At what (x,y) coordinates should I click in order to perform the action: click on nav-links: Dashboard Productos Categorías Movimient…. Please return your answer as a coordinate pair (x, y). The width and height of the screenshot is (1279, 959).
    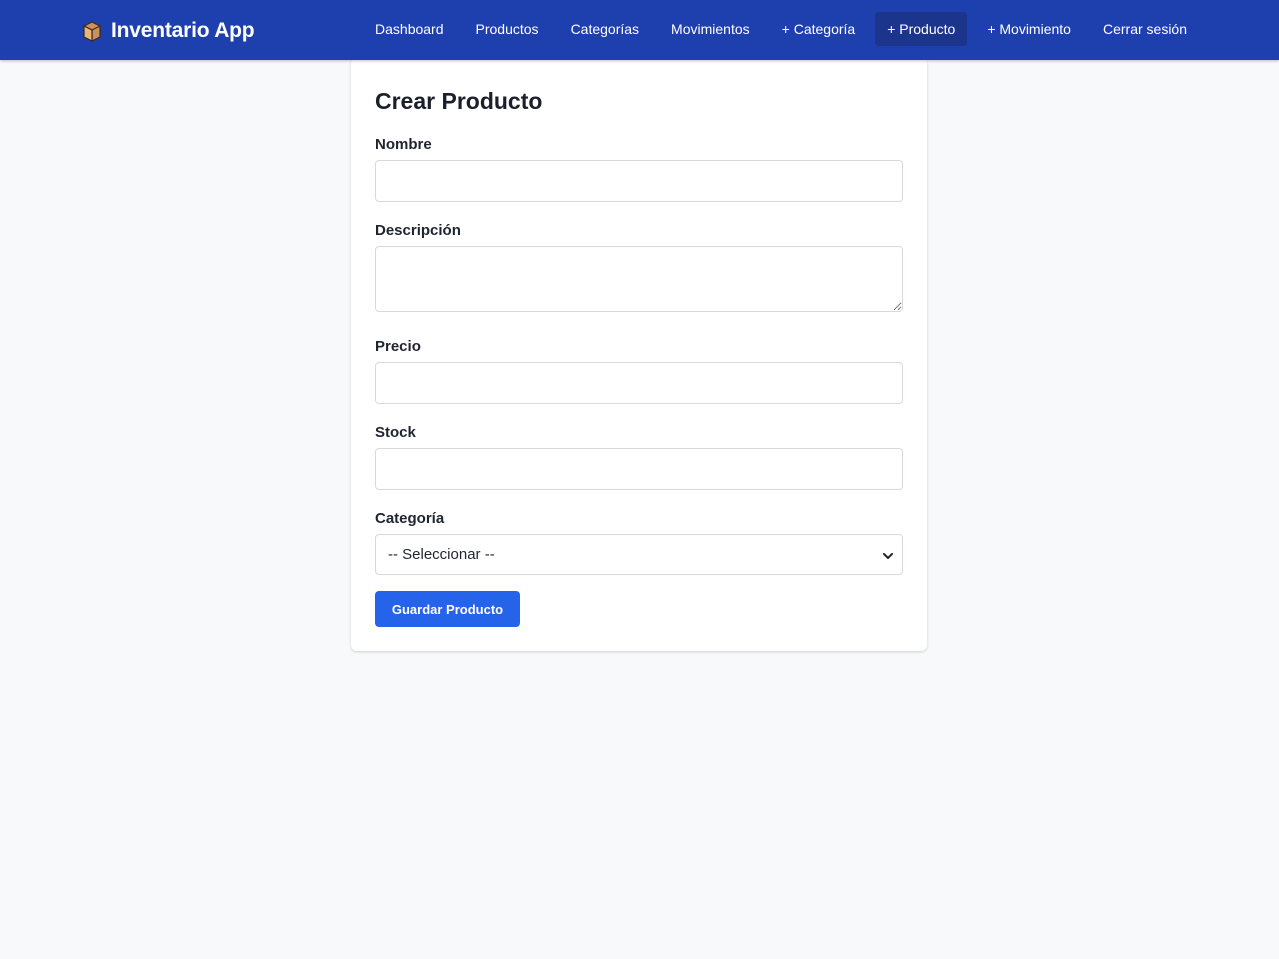
    Looking at the image, I should click on (777, 29).